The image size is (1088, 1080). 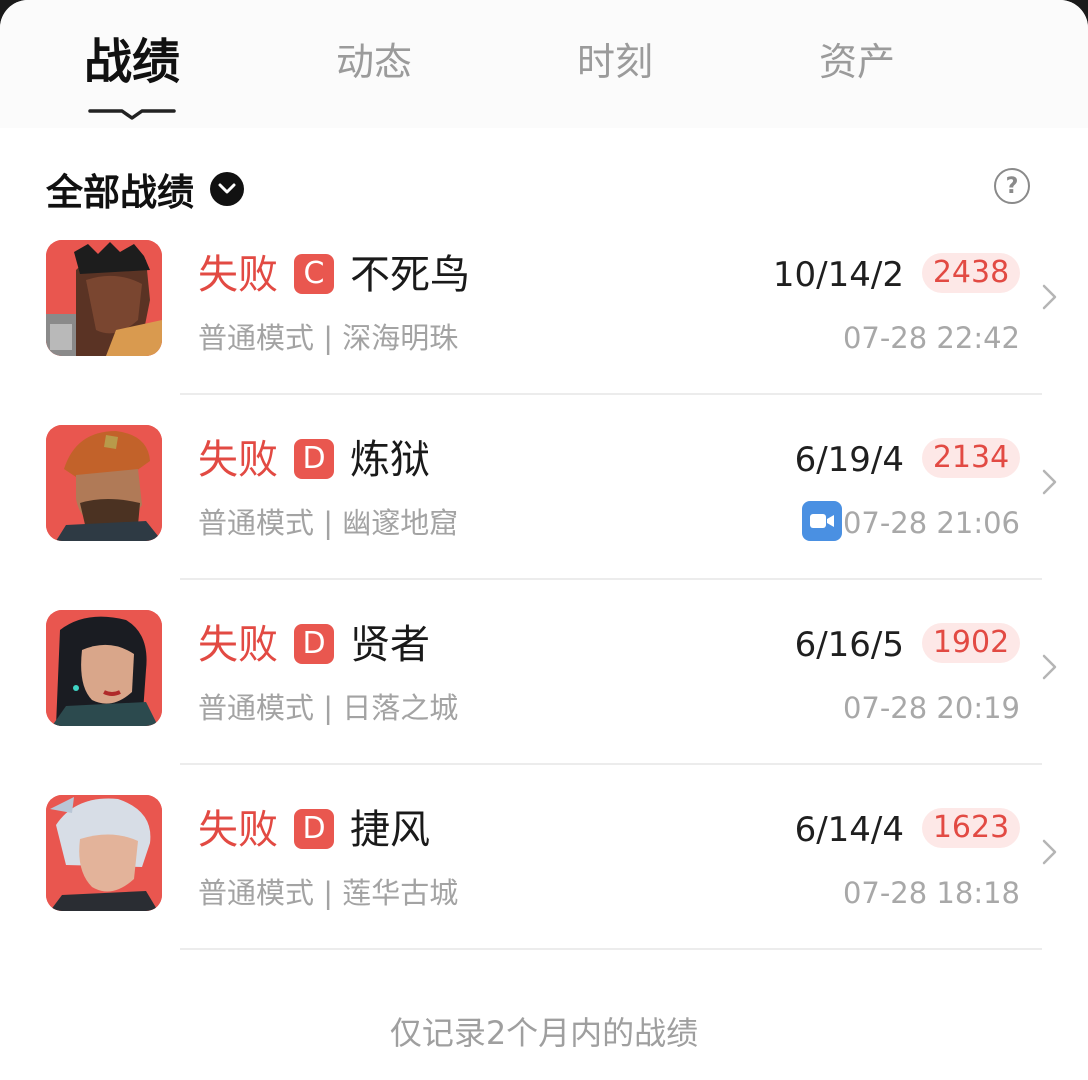 What do you see at coordinates (374, 62) in the screenshot?
I see `tab-activity: 动态` at bounding box center [374, 62].